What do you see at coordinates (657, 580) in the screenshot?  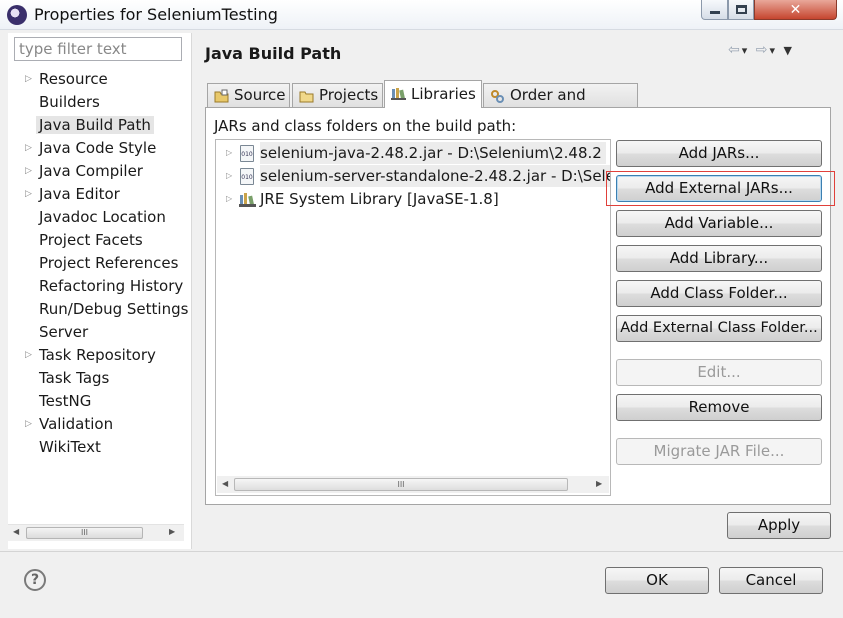 I see `ok-button: OK` at bounding box center [657, 580].